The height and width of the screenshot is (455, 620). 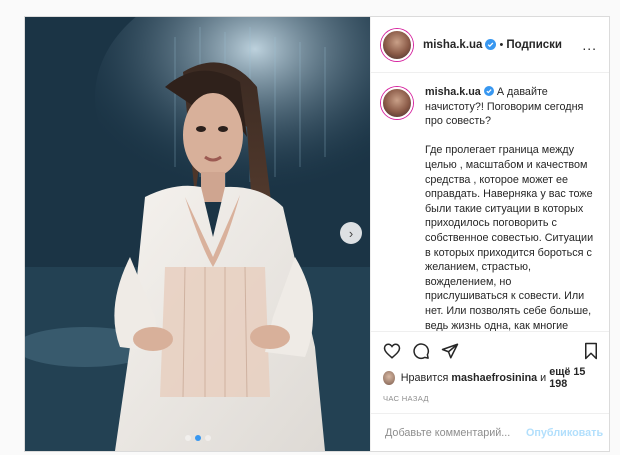 What do you see at coordinates (534, 45) in the screenshot?
I see `following-button: Подписки` at bounding box center [534, 45].